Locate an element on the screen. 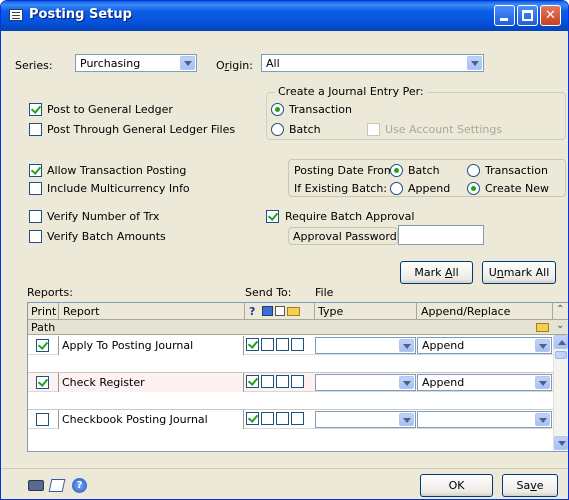 The width and height of the screenshot is (569, 500). posting-date-transaction-label: Transaction is located at coordinates (516, 170).